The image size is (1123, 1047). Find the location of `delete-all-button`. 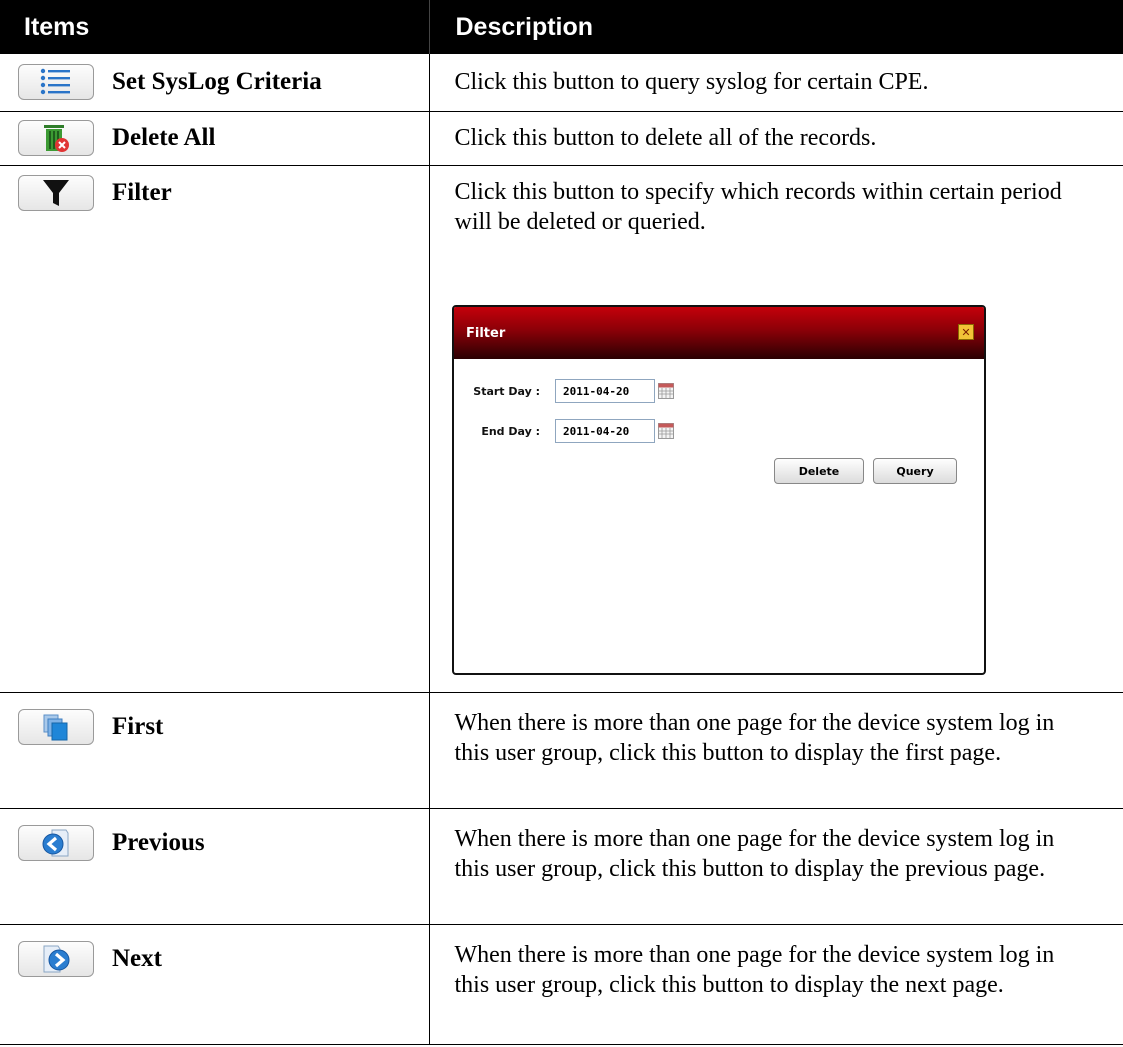

delete-all-button is located at coordinates (56, 137).